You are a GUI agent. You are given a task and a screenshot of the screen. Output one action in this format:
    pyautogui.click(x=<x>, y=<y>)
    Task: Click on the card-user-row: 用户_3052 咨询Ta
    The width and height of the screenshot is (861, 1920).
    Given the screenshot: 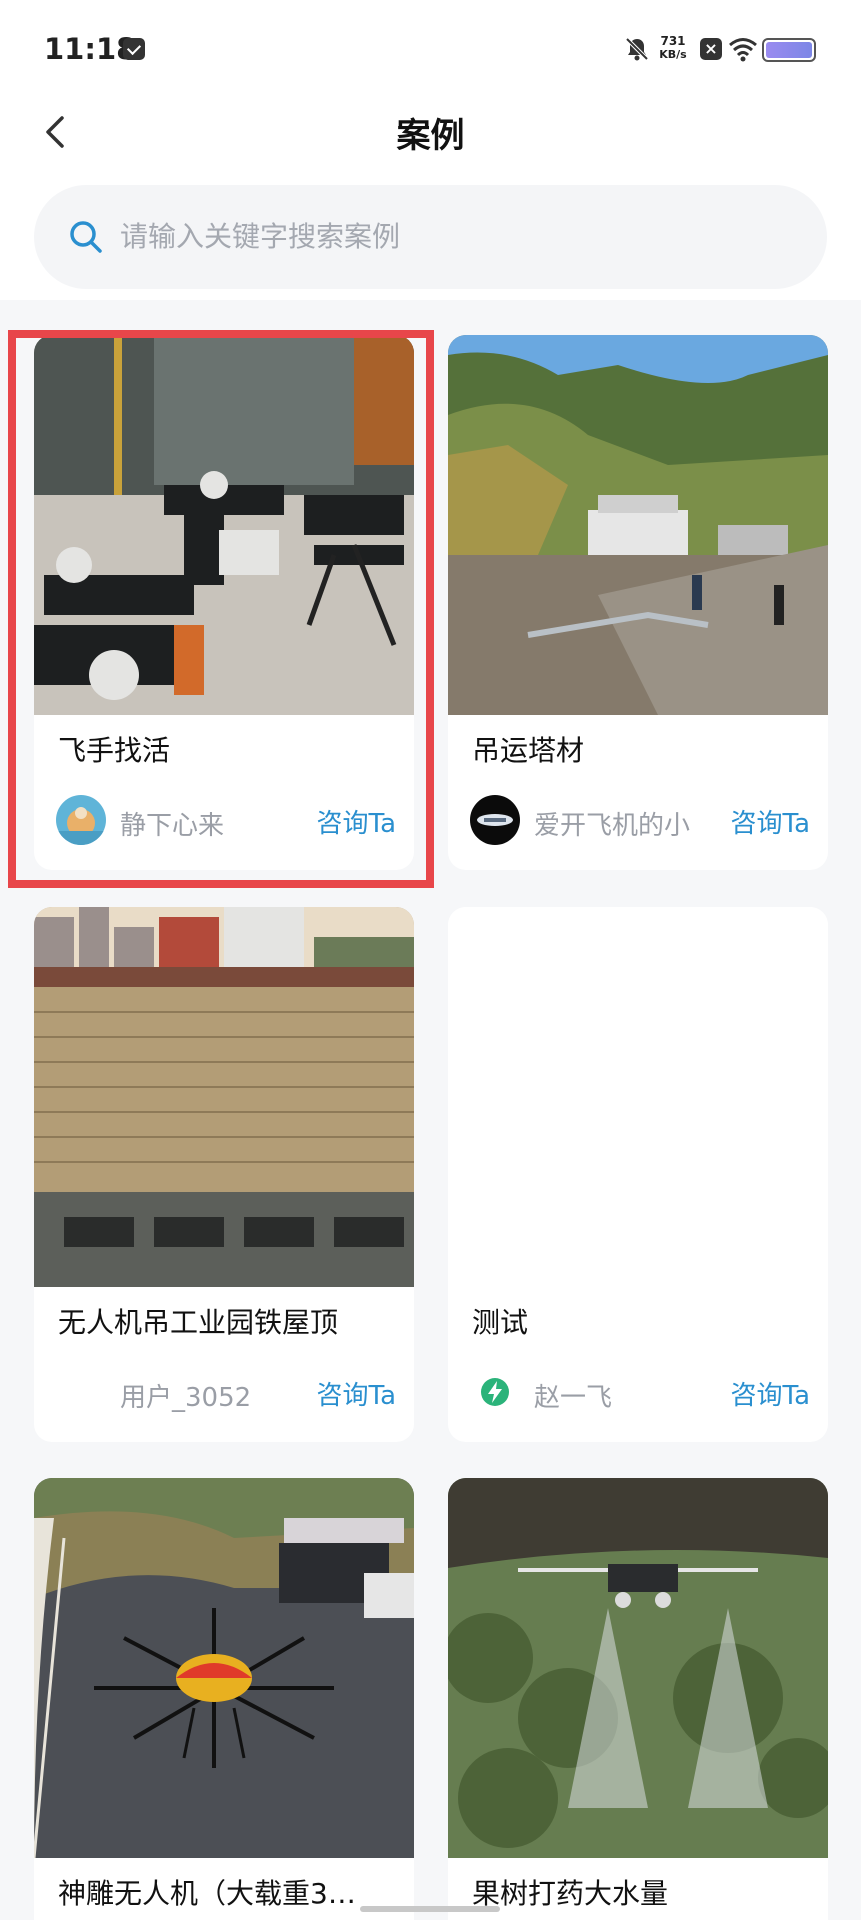 What is the action you would take?
    pyautogui.click(x=226, y=1393)
    